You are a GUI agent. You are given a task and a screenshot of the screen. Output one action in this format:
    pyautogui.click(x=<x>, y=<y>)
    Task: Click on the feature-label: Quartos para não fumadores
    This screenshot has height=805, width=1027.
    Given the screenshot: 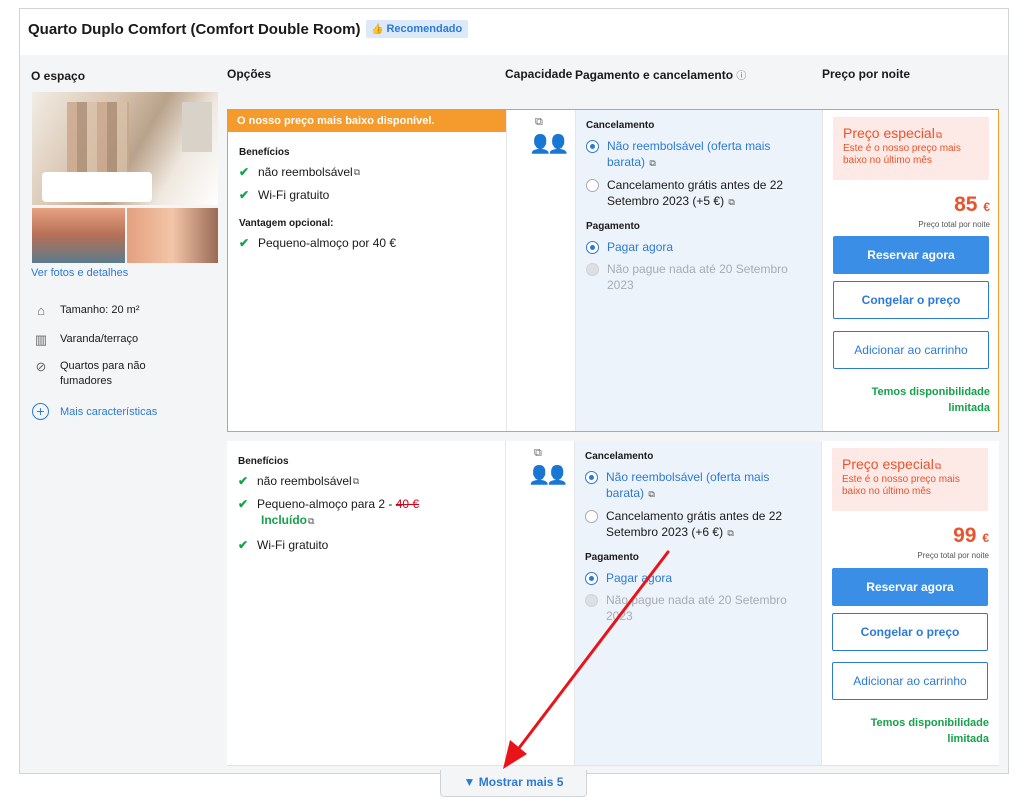 What is the action you would take?
    pyautogui.click(x=103, y=373)
    